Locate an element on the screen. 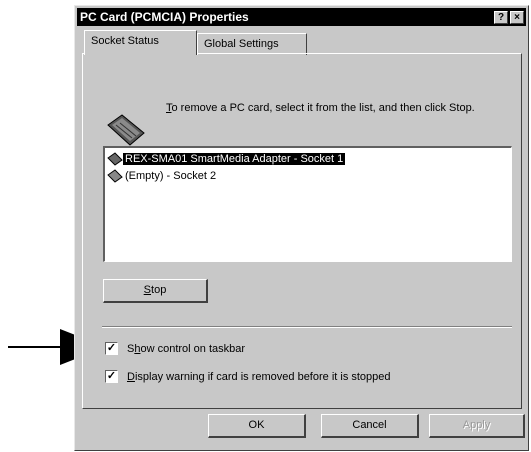  separator is located at coordinates (307, 327).